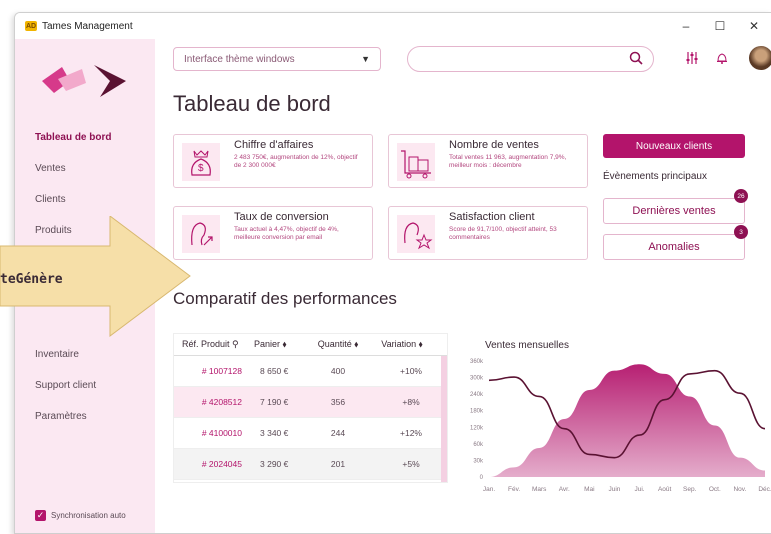  Describe the element at coordinates (760, 58) in the screenshot. I see `avatar` at that location.